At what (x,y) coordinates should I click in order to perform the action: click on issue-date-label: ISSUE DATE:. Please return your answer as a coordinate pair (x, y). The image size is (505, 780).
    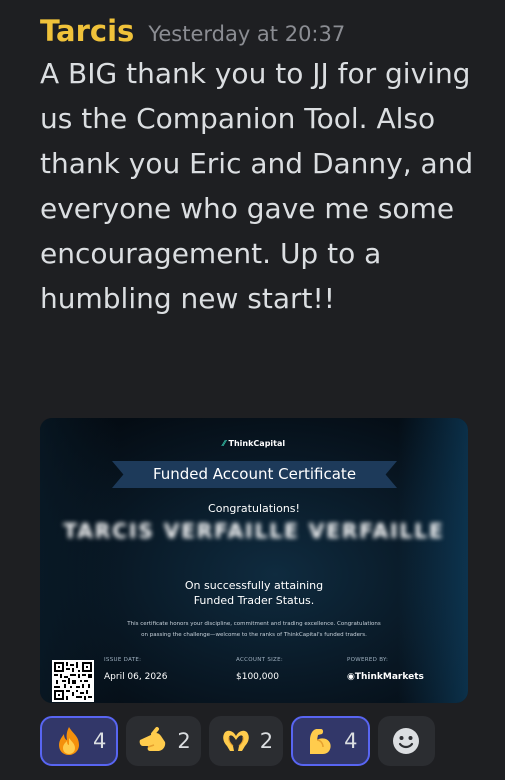
    Looking at the image, I should click on (123, 660).